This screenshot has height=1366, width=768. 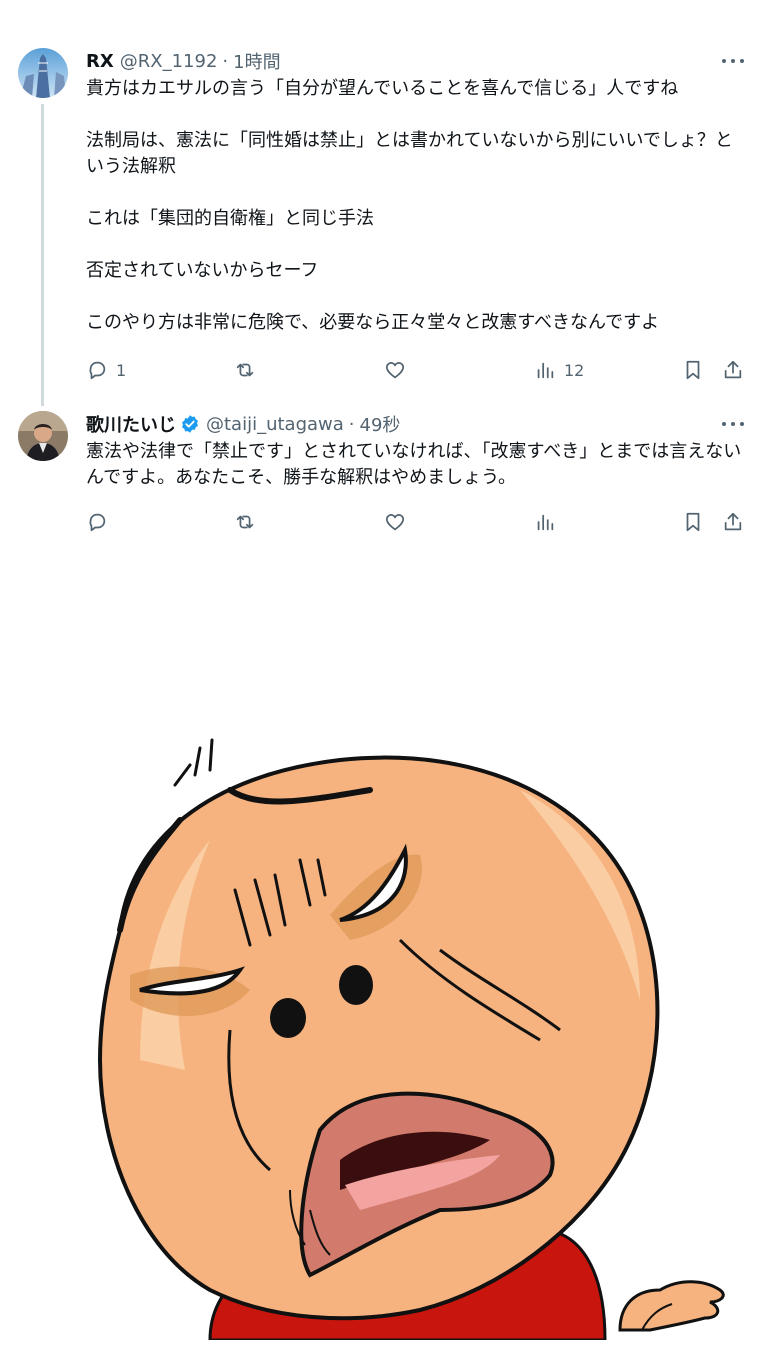 I want to click on avatar-rx, so click(x=43, y=73).